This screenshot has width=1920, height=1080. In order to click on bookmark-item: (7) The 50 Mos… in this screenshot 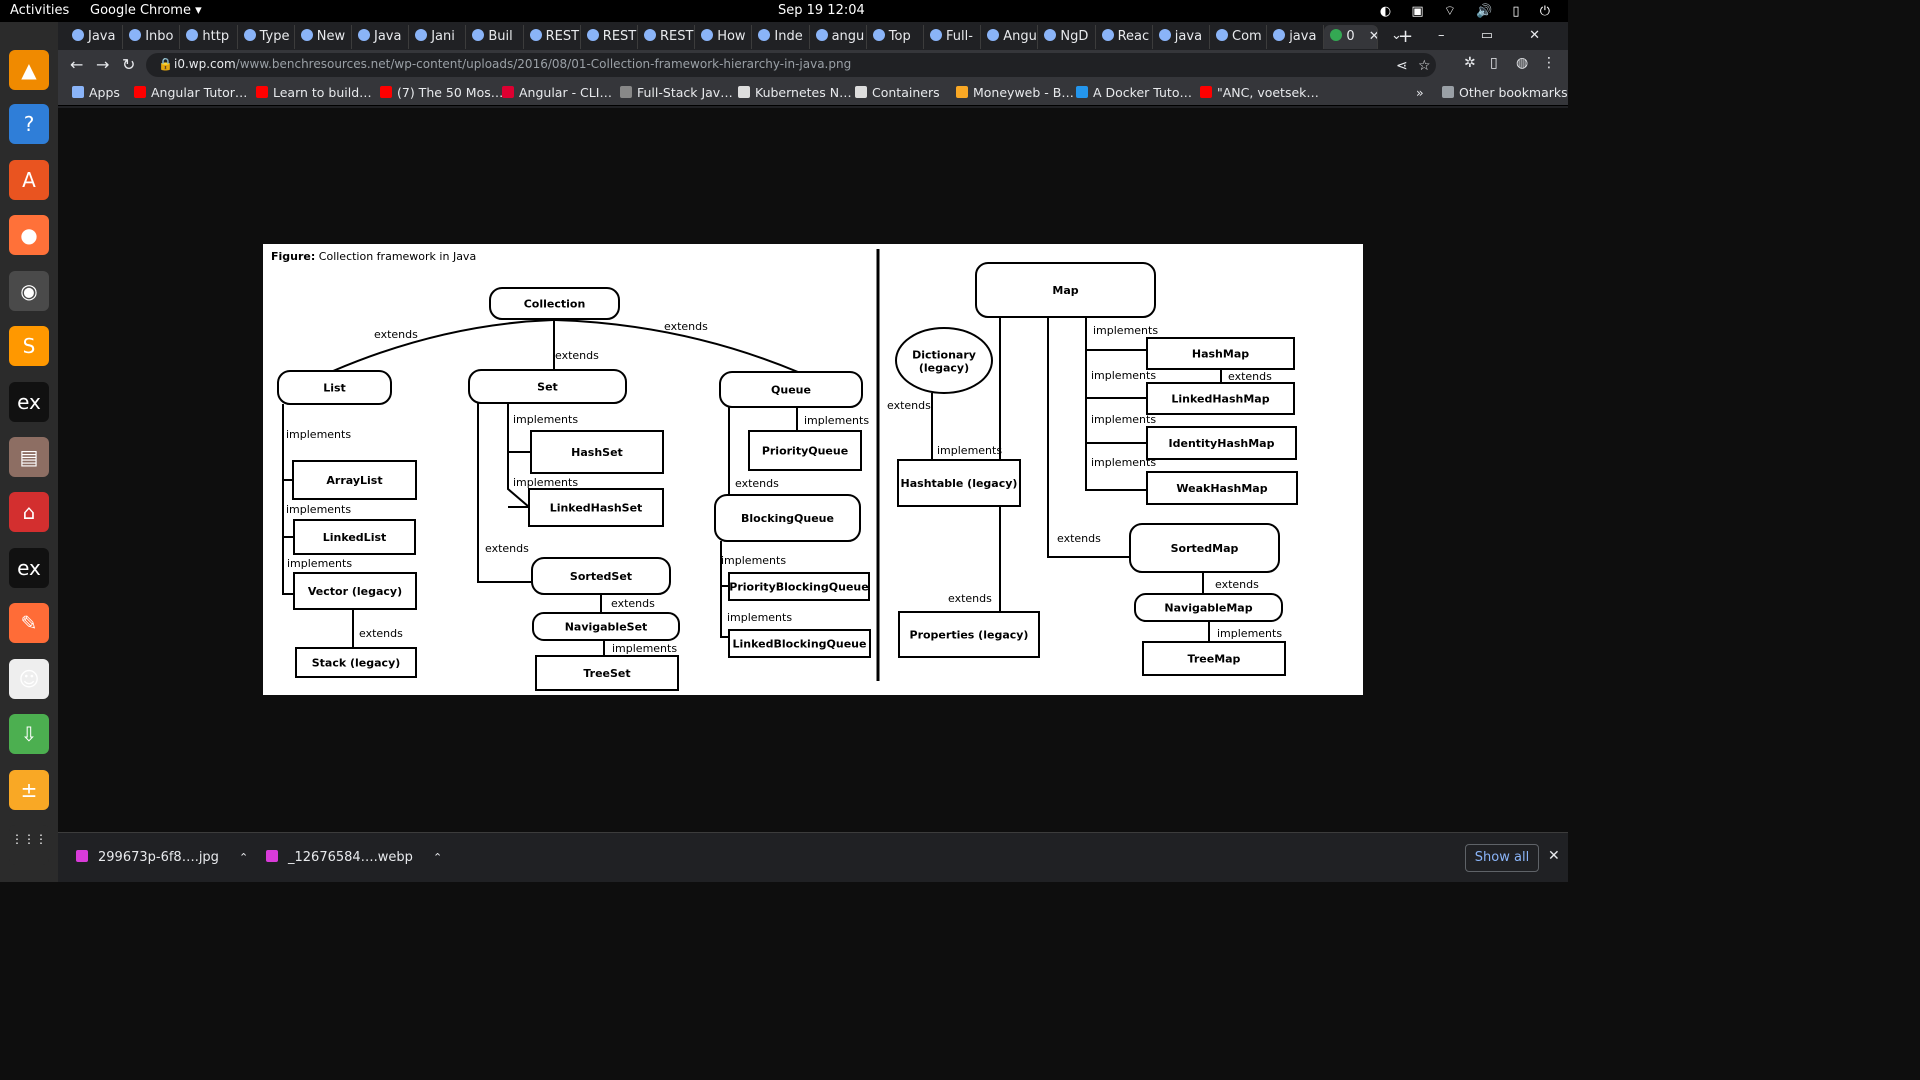, I will do `click(441, 92)`.